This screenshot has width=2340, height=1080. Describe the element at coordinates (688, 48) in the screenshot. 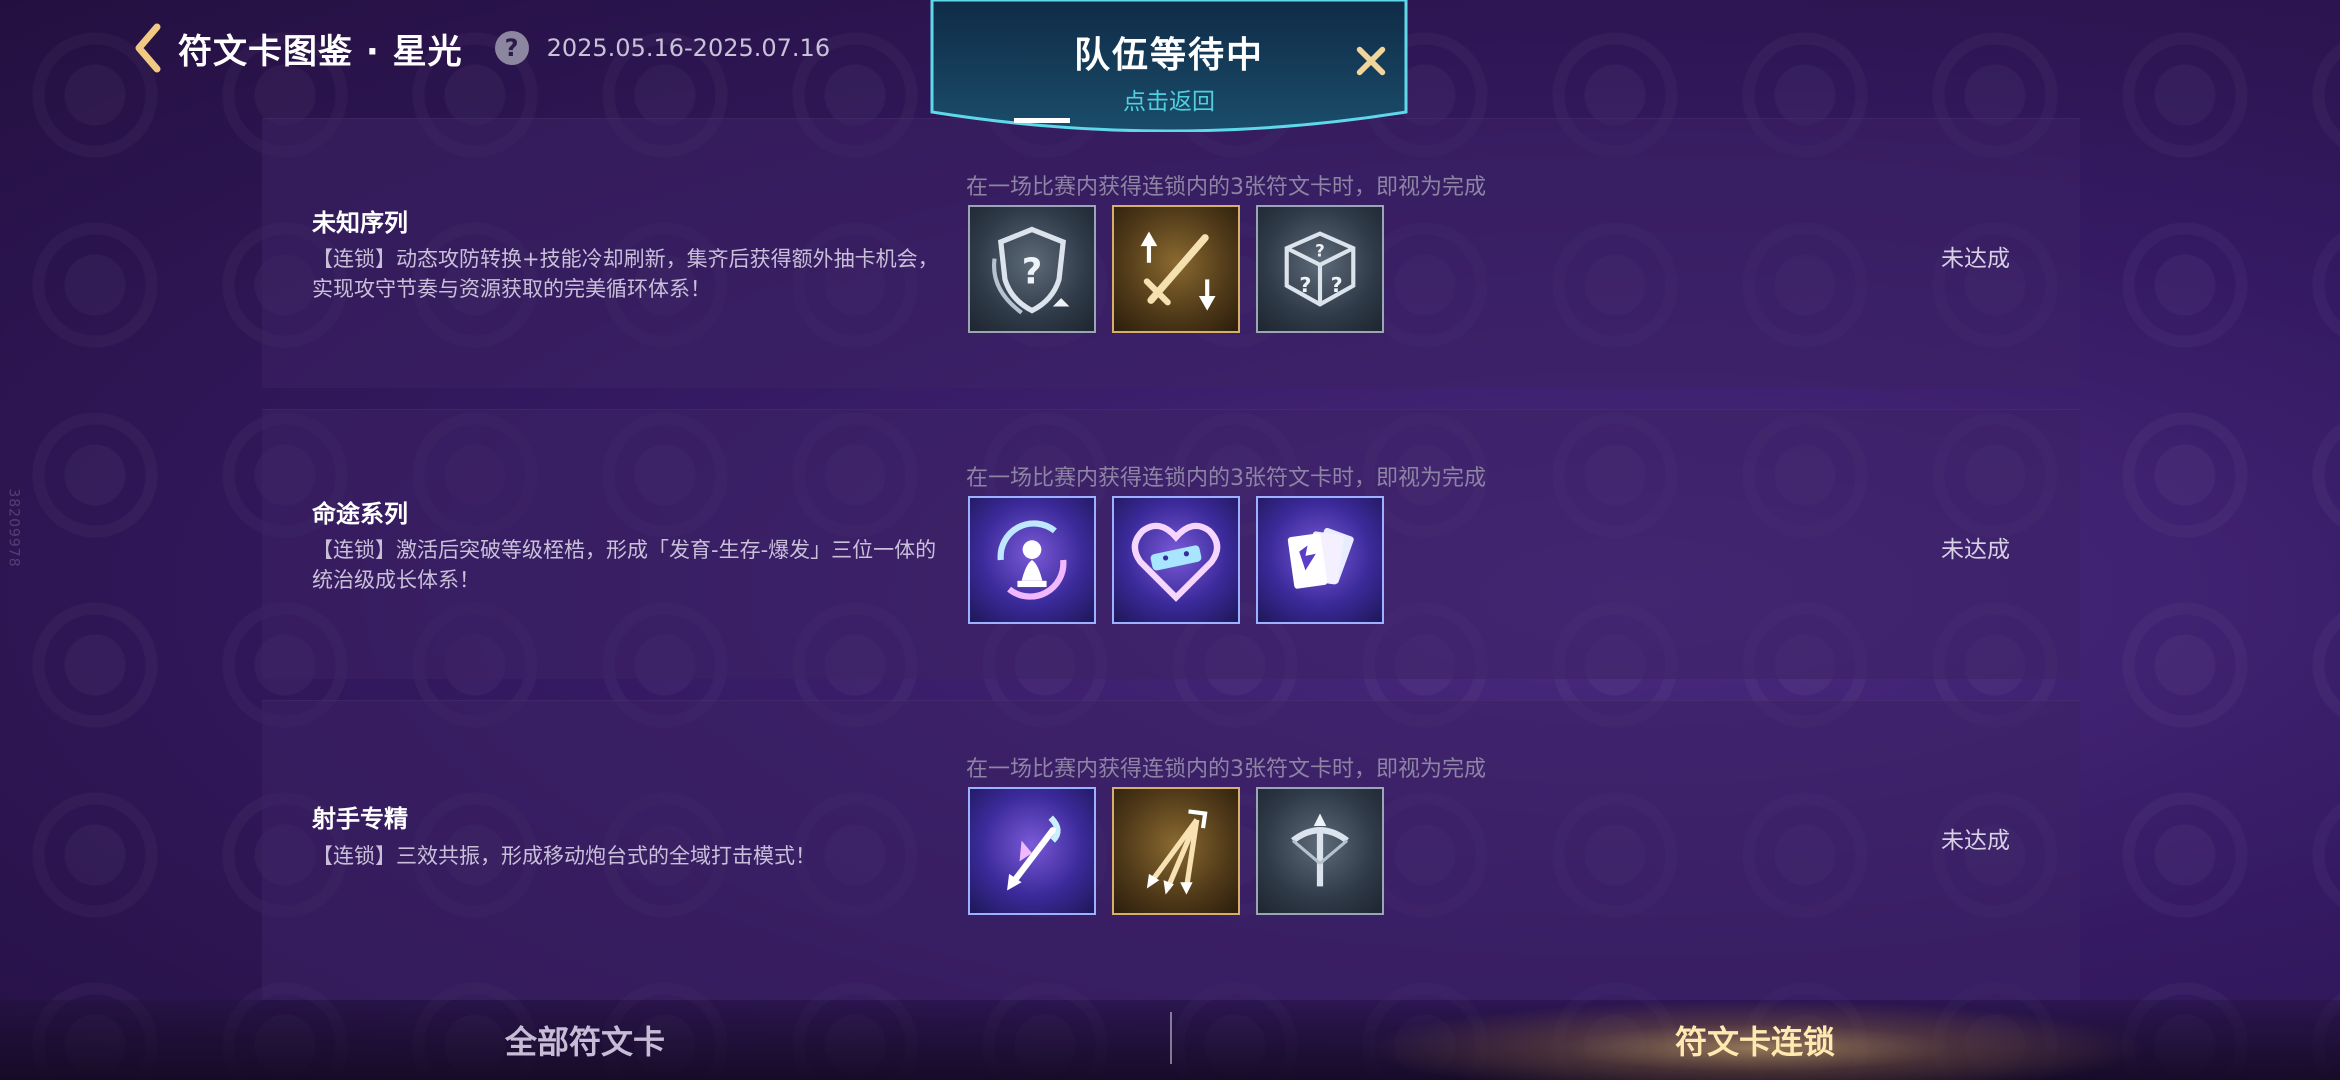

I see `event-date-range: 2025.05.16-2025.07.16` at that location.